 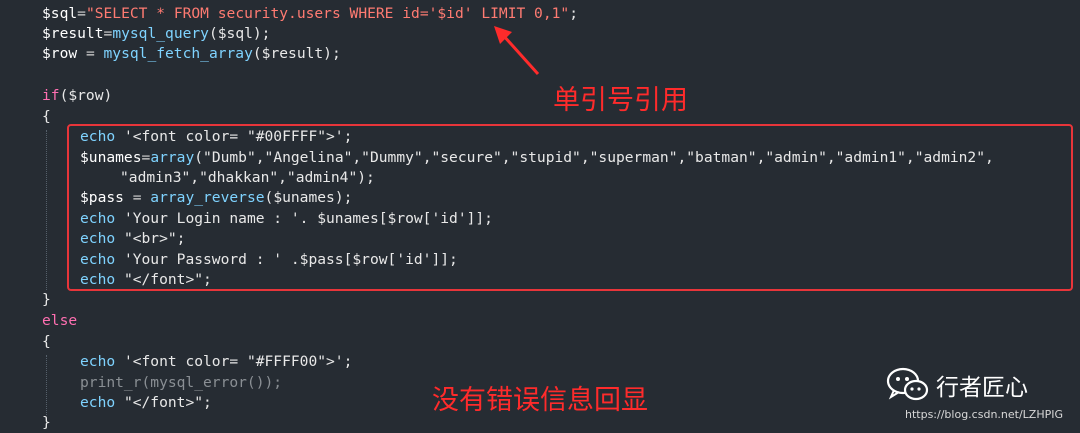 I want to click on annotation-single-quote: 单引号引用, so click(x=620, y=100).